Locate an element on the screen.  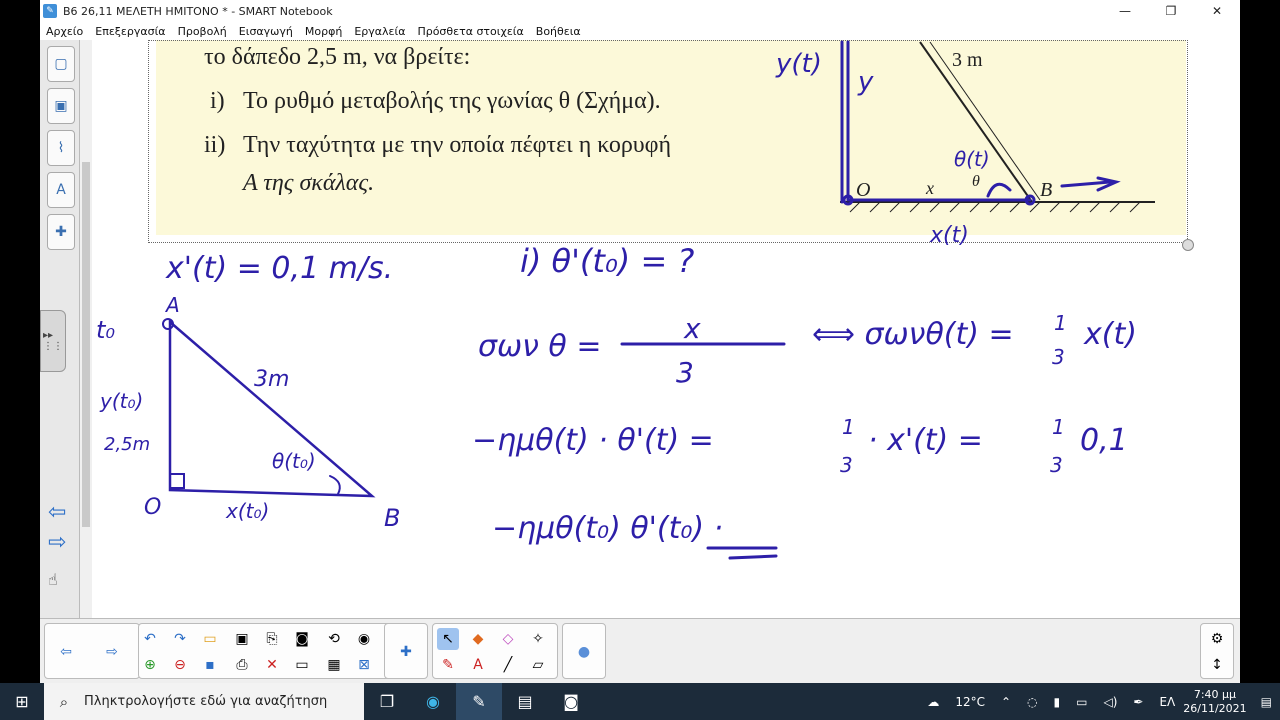
weather-temp: 12°C is located at coordinates (970, 702).